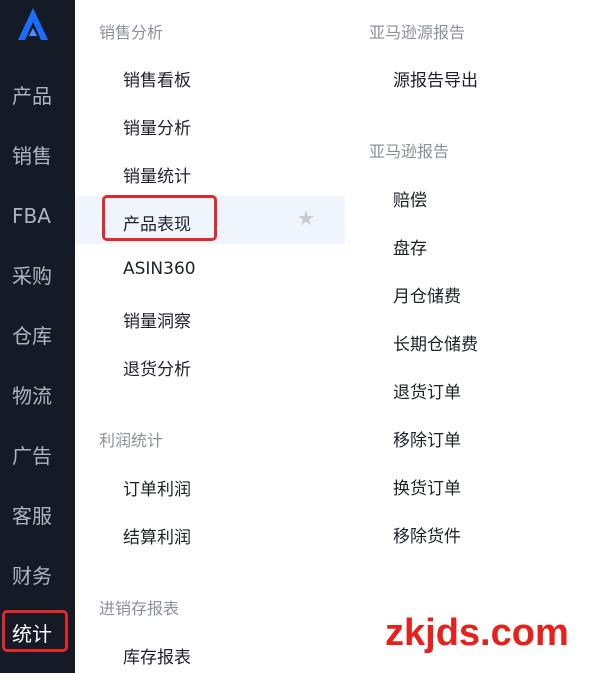 This screenshot has width=597, height=673. Describe the element at coordinates (37, 516) in the screenshot. I see `nav-item-customer-service: 客服` at that location.